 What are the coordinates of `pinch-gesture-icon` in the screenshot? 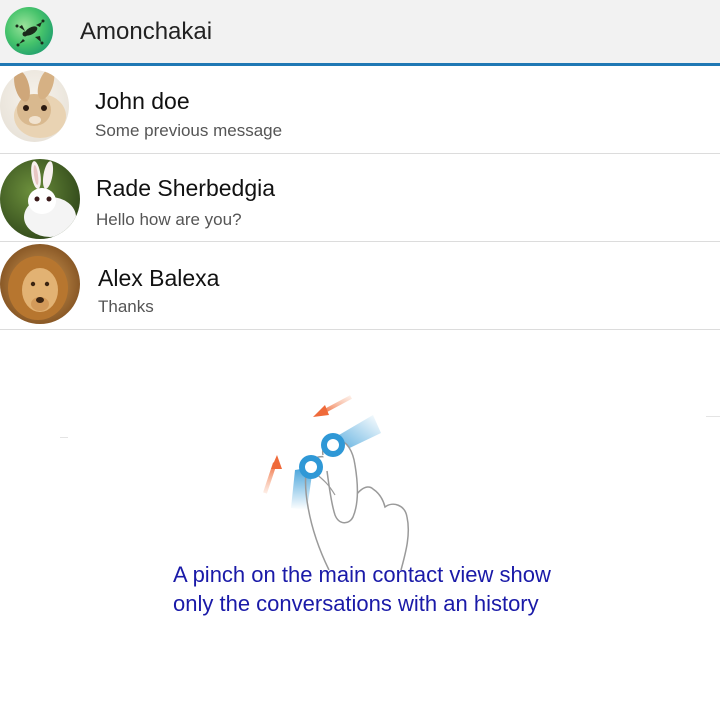 It's located at (355, 478).